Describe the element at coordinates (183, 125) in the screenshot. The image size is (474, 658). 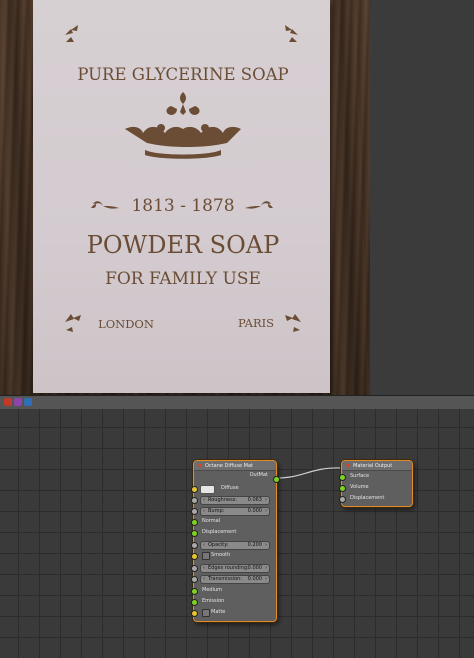
I see `crown-icon` at that location.